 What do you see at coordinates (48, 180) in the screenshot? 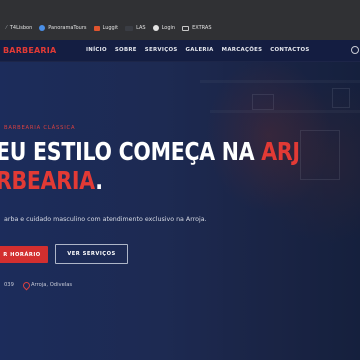
I see `hero-title-line2: RBEARIA` at bounding box center [48, 180].